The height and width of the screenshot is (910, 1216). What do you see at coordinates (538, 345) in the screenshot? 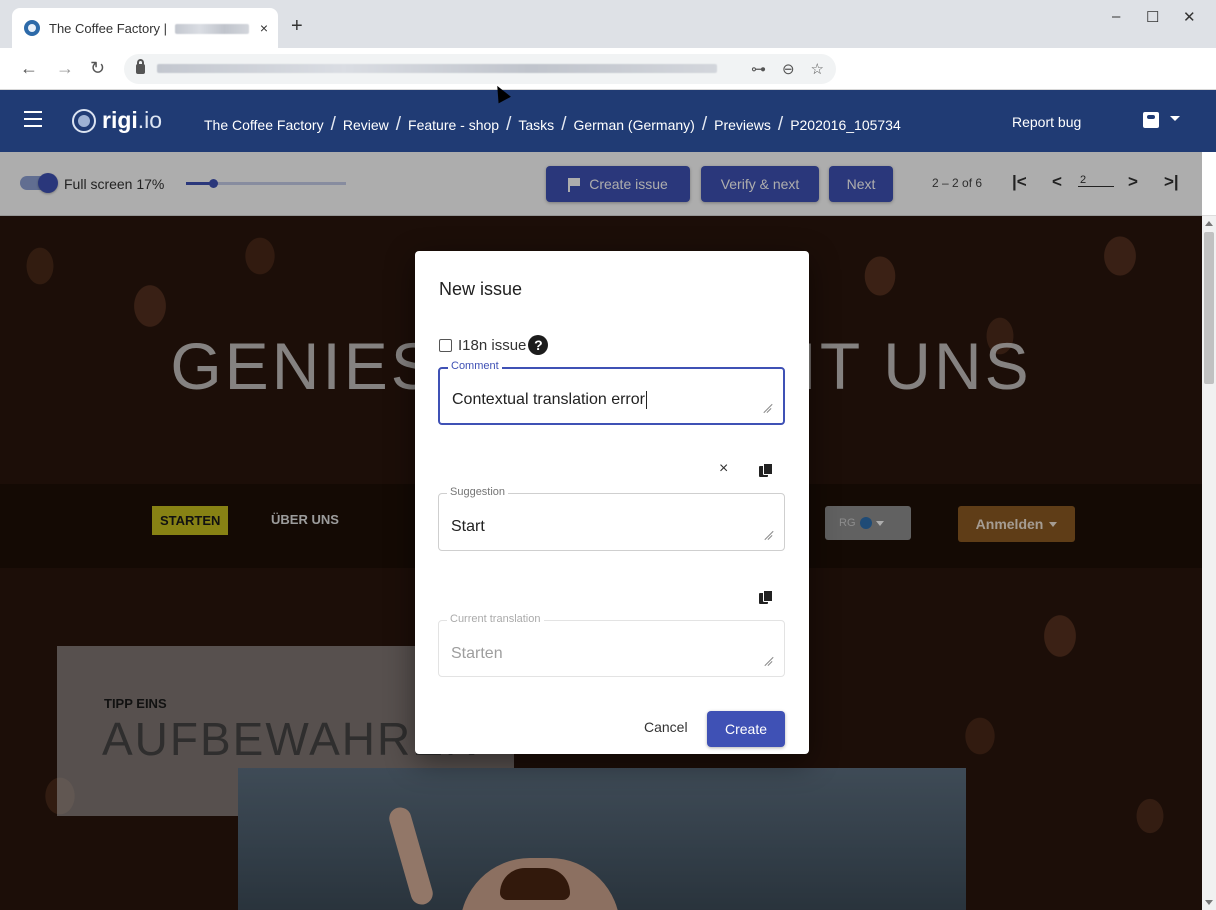
I see `help-icon: ?` at bounding box center [538, 345].